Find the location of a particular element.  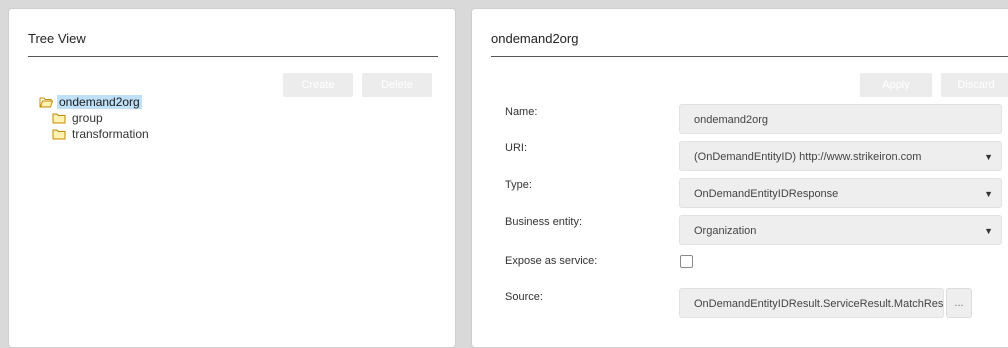

tree-view-title-divider is located at coordinates (233, 56).